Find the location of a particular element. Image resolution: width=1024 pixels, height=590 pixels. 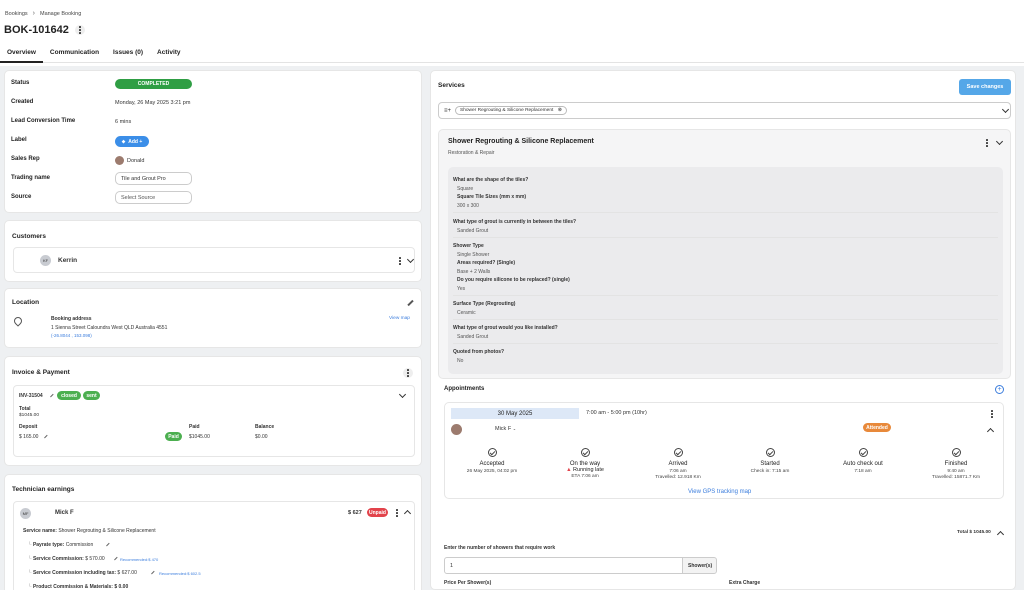

price-per-shower-label: Price Per Shower(s) is located at coordinates (468, 583).